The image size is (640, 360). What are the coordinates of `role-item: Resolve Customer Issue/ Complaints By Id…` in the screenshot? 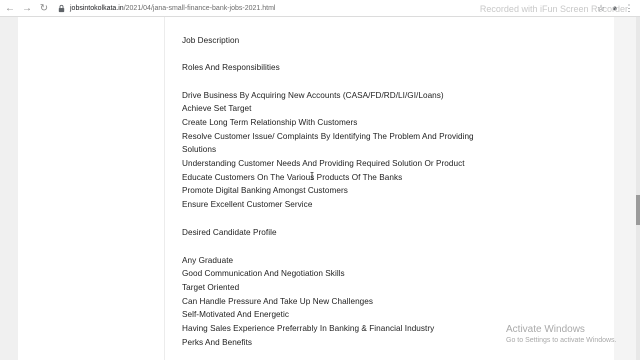 It's located at (328, 136).